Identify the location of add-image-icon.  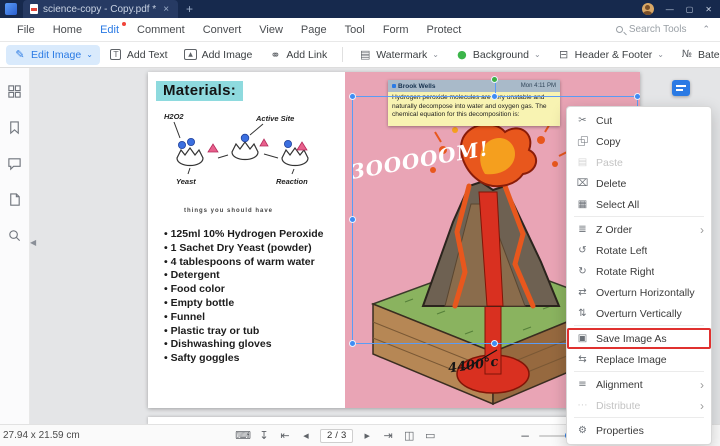
(191, 55).